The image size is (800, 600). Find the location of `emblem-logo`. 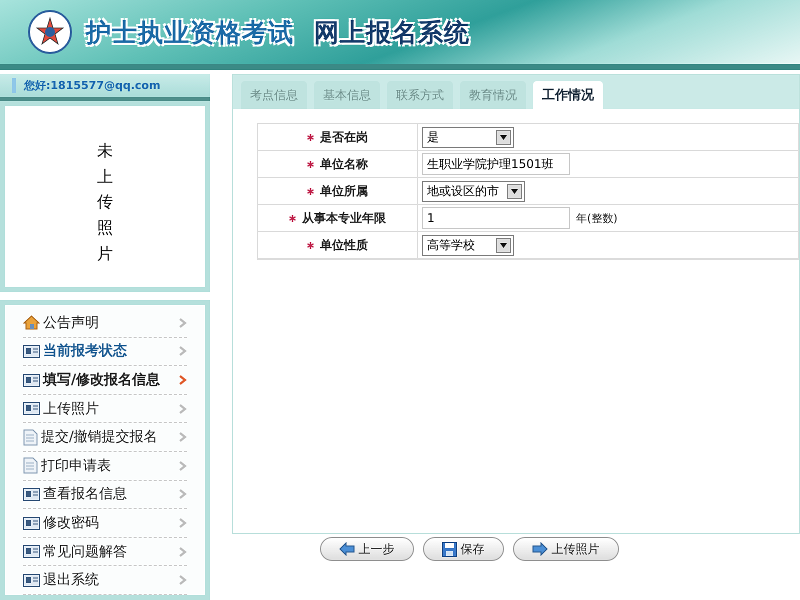

emblem-logo is located at coordinates (50, 32).